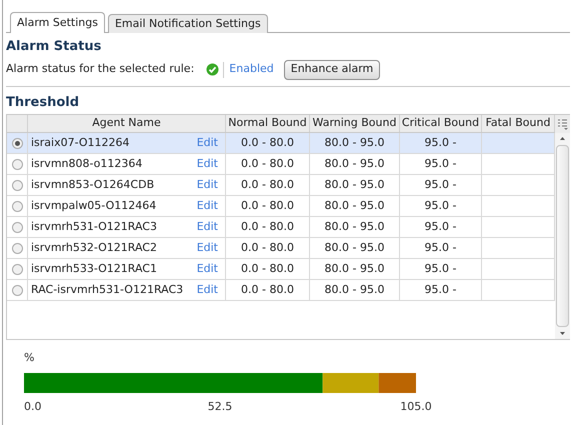 This screenshot has width=574, height=425. Describe the element at coordinates (92, 184) in the screenshot. I see `table-cell-text: isrvmn853-O1264CDB` at that location.